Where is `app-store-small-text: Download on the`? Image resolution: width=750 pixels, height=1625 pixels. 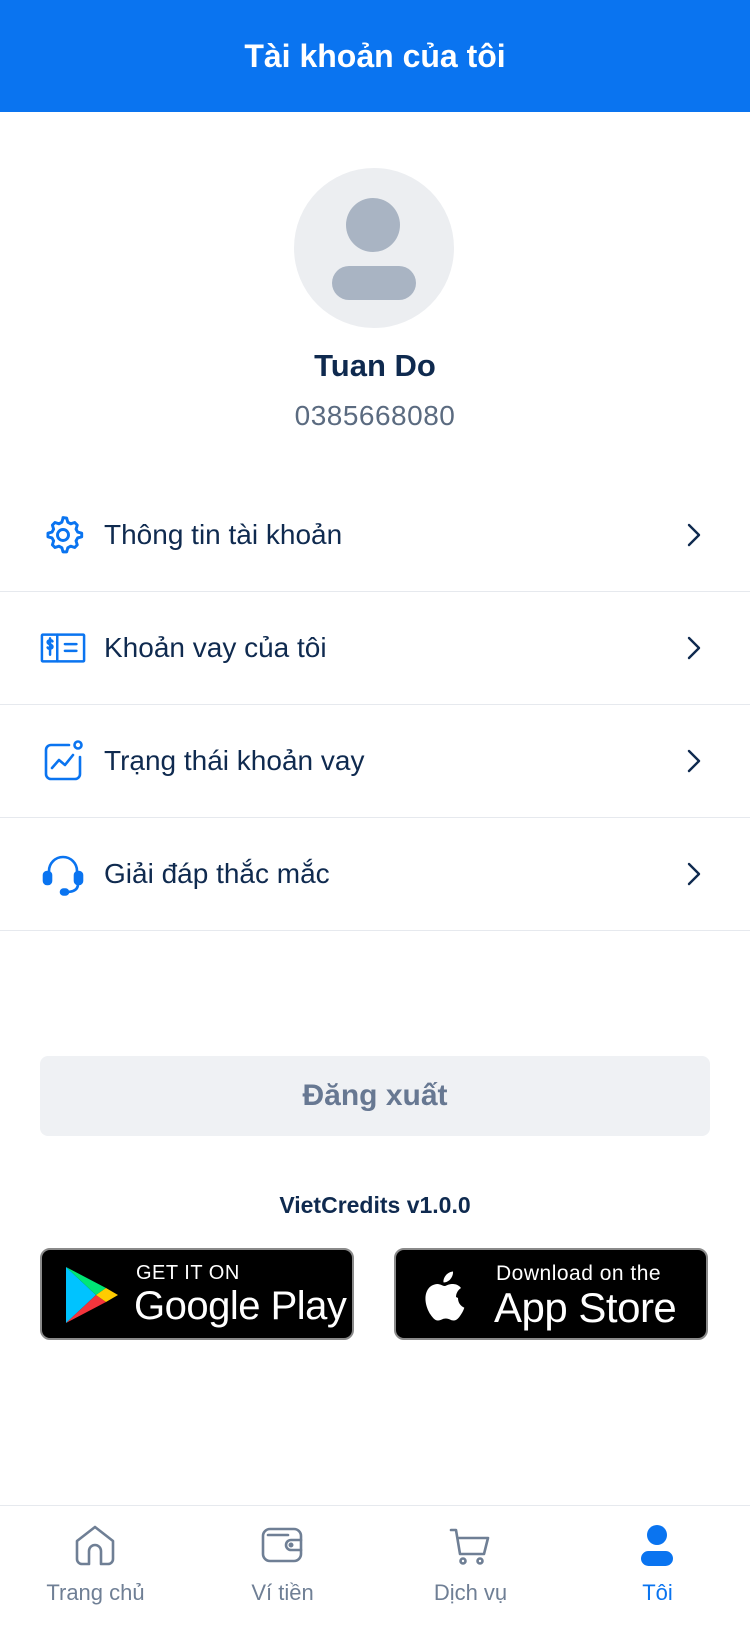 app-store-small-text: Download on the is located at coordinates (579, 1273).